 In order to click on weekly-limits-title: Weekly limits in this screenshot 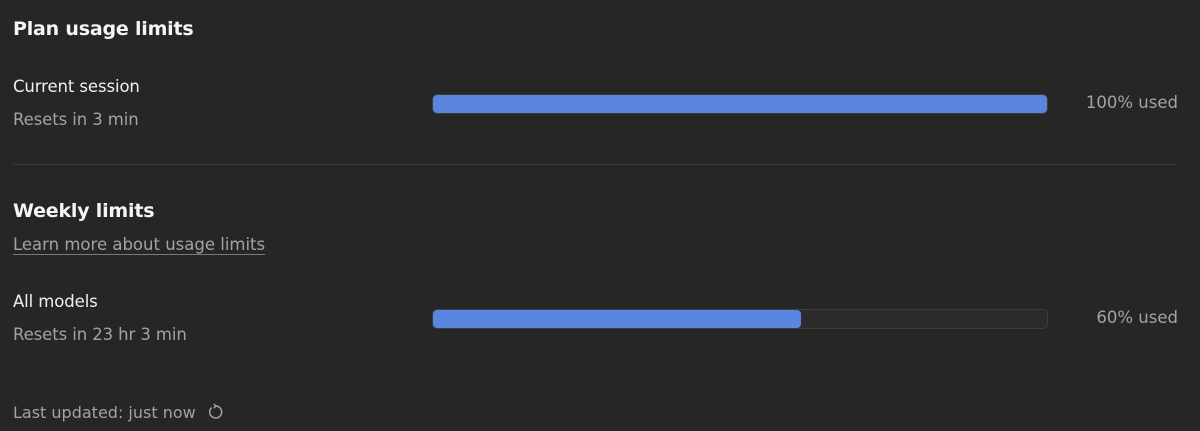, I will do `click(84, 211)`.